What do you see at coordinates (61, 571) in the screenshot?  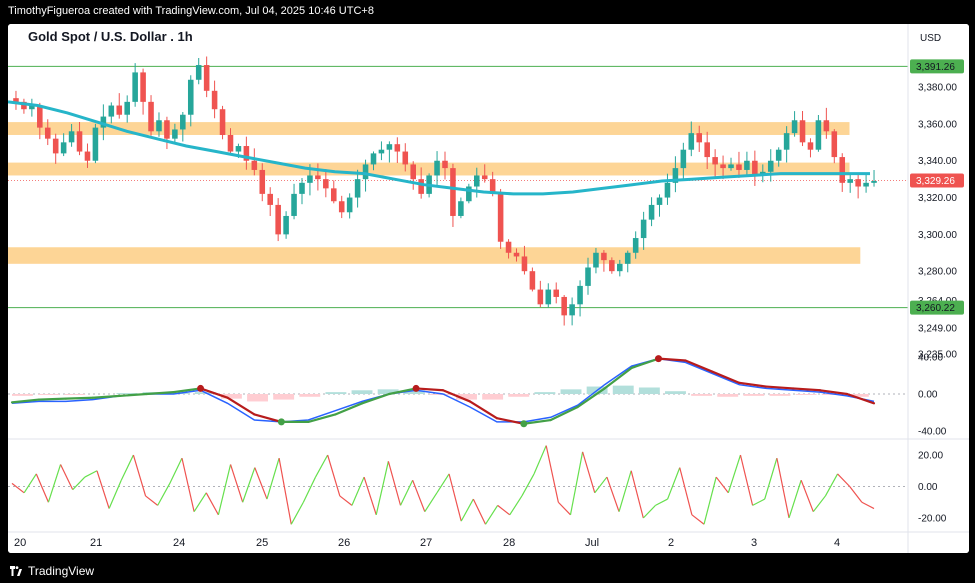 I see `brand-name: TradingView` at bounding box center [61, 571].